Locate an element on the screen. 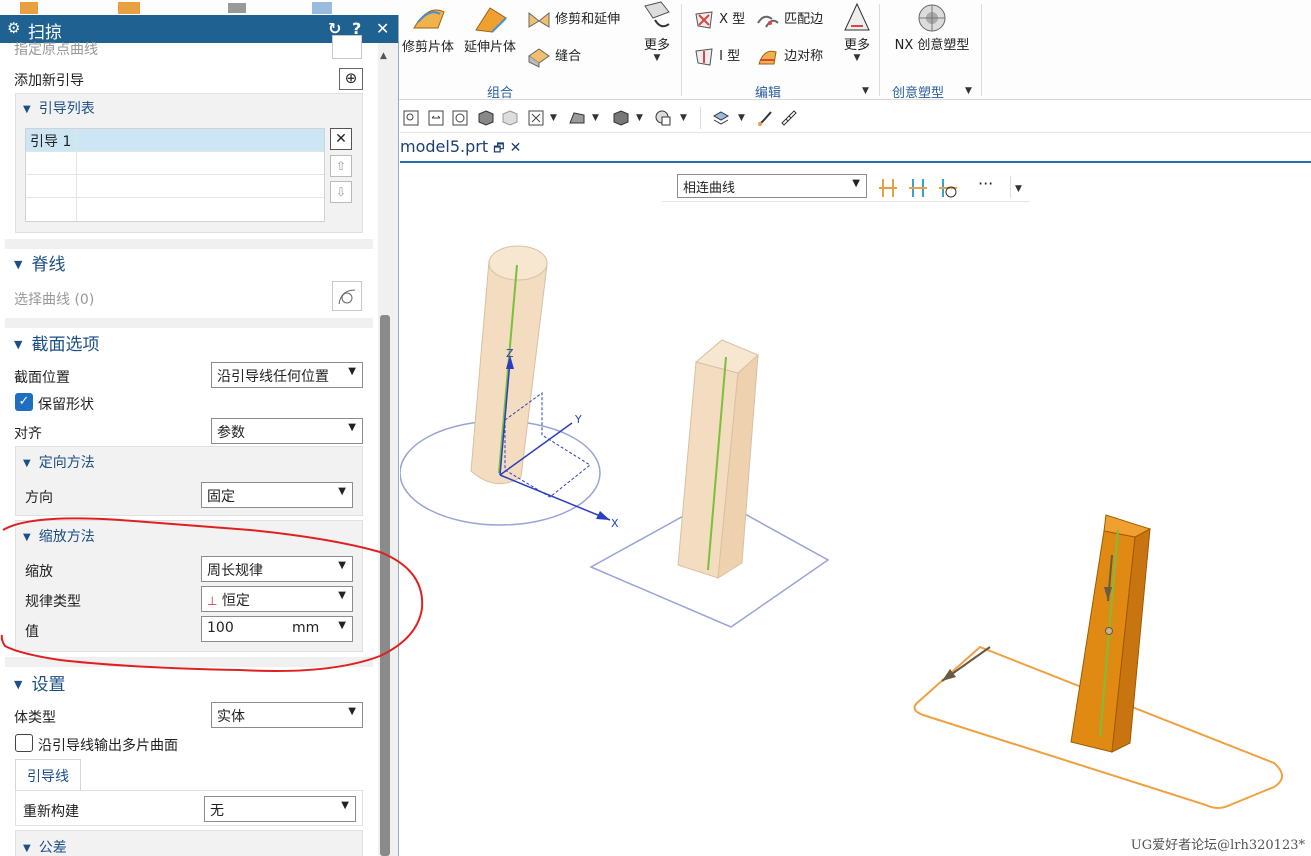  render-style-icon is located at coordinates (577, 118).